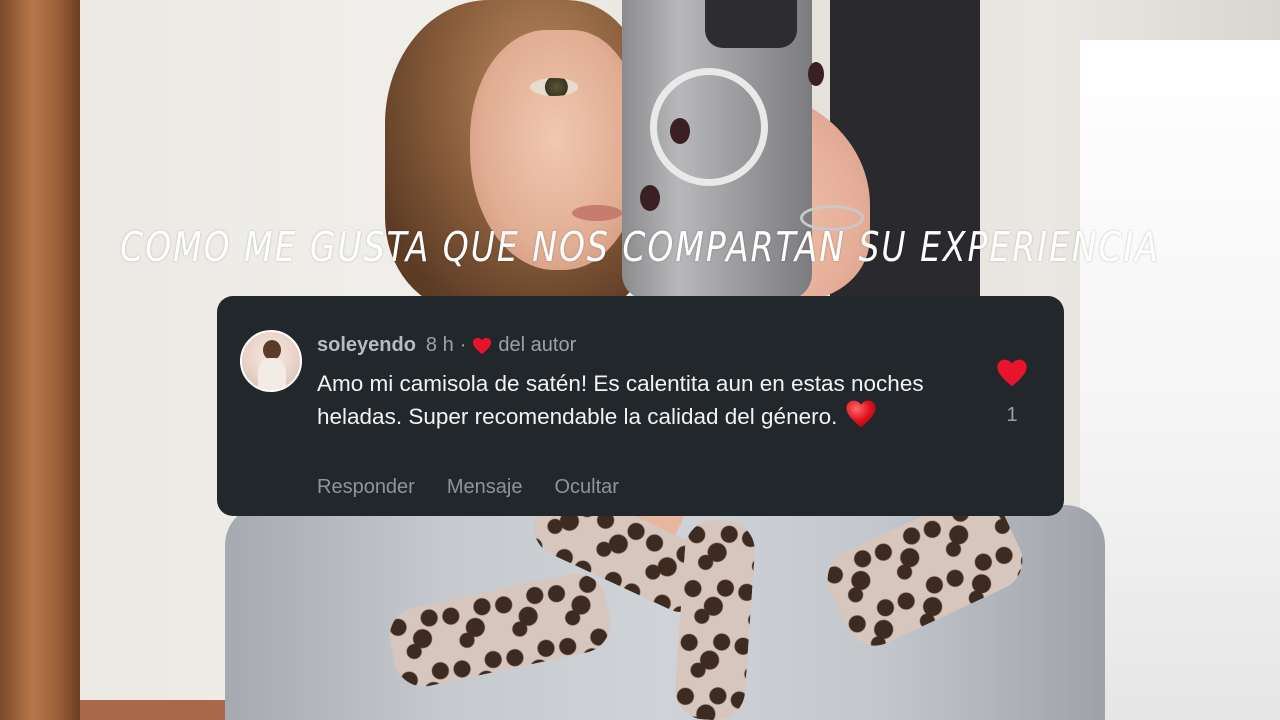 The image size is (1280, 720). I want to click on red-heart-emoji-icon, so click(861, 414).